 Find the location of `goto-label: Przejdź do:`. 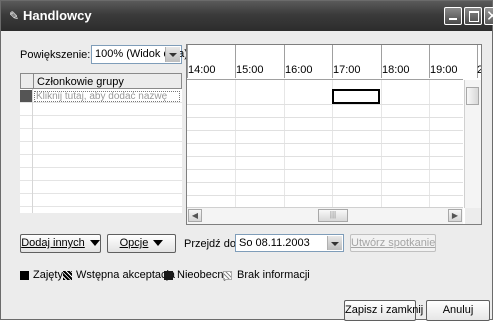

goto-label: Przejdź do: is located at coordinates (212, 244).